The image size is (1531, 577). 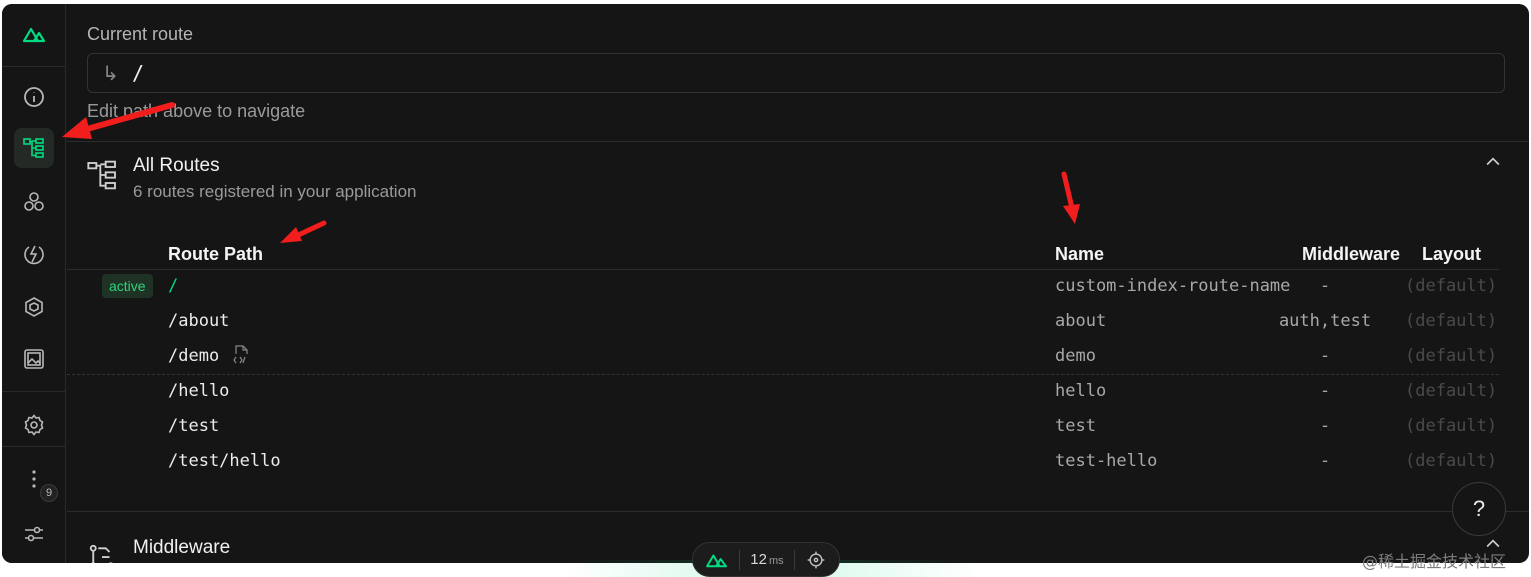 I want to click on route-name: hello, so click(x=1081, y=391).